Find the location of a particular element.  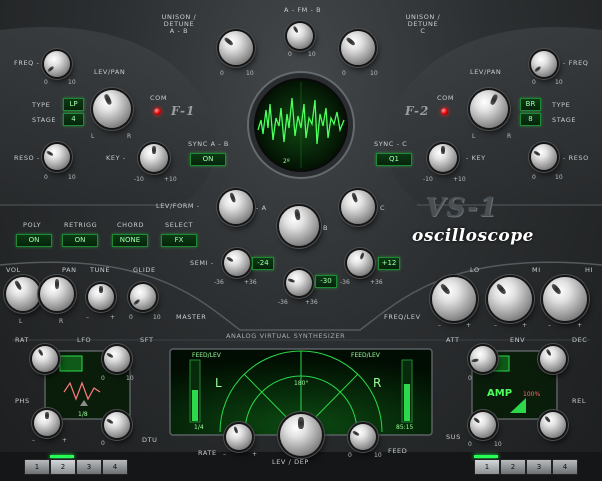

env-att-knob is located at coordinates (483, 359).